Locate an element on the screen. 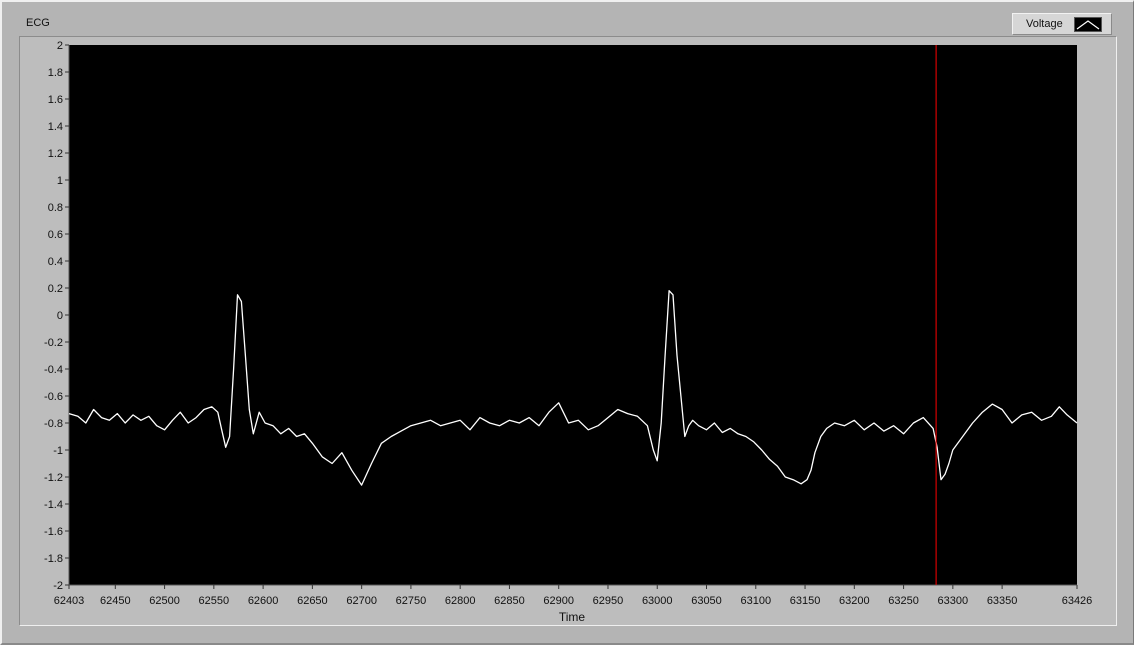 The height and width of the screenshot is (645, 1134). x-tick-label: 63050 is located at coordinates (706, 601).